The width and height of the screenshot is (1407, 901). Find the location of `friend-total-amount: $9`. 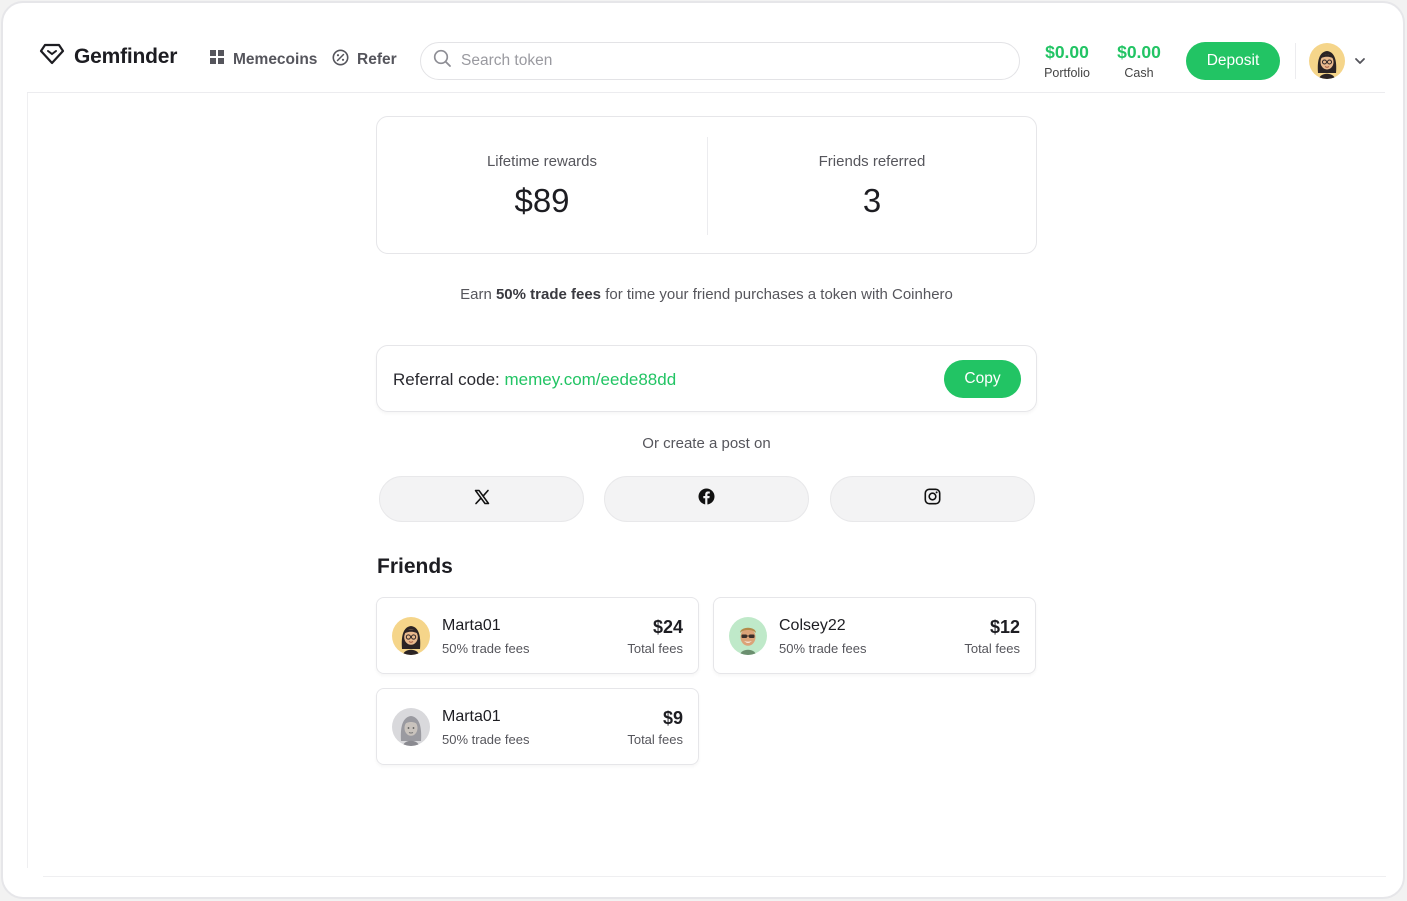

friend-total-amount: $9 is located at coordinates (672, 718).